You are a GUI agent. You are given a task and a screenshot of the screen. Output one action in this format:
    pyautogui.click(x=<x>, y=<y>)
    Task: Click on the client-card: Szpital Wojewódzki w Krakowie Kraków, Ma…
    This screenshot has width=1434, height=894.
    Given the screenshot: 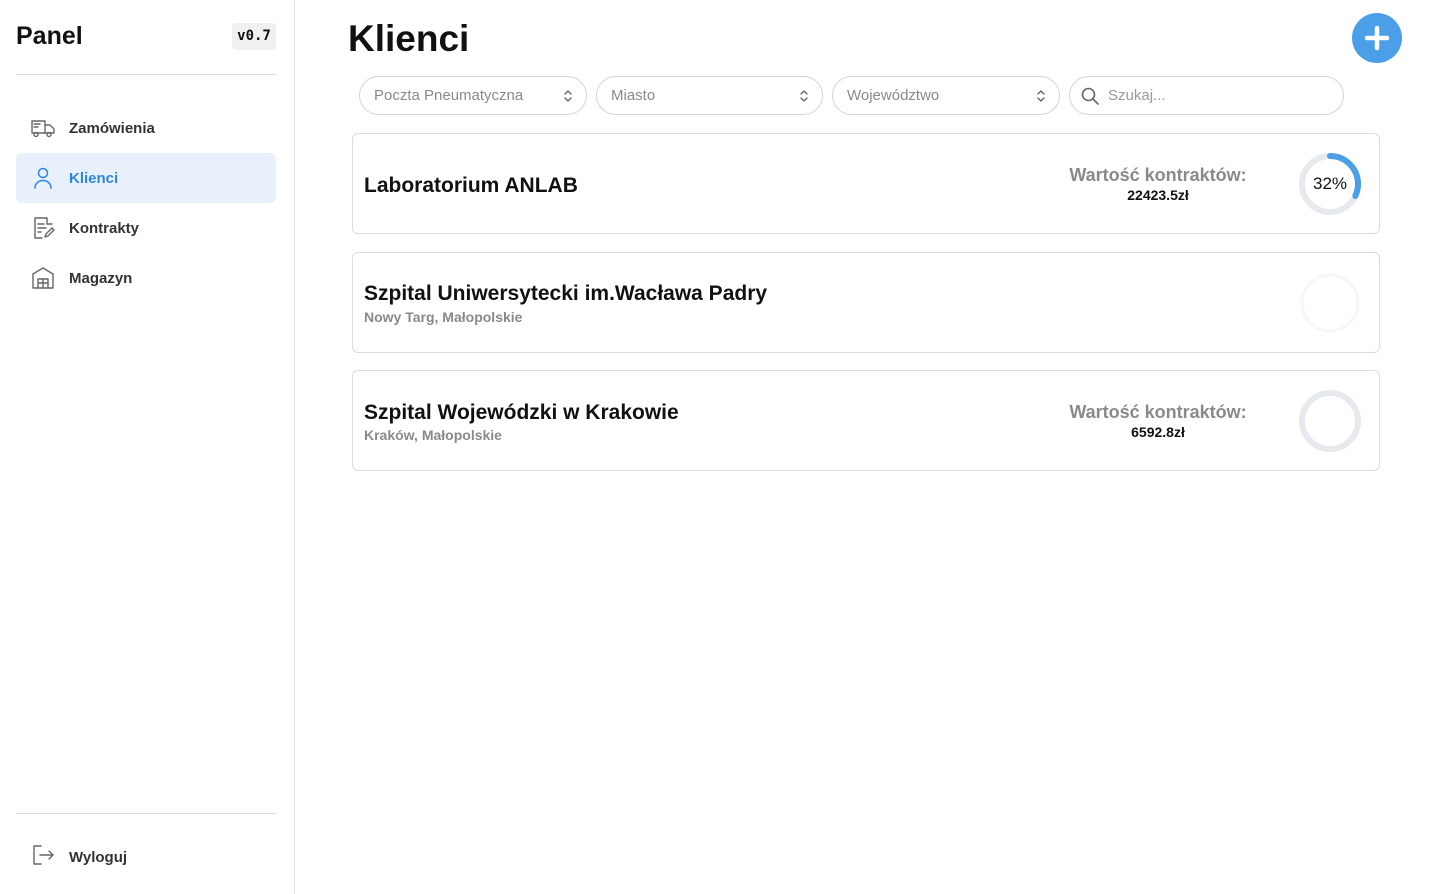 What is the action you would take?
    pyautogui.click(x=866, y=420)
    